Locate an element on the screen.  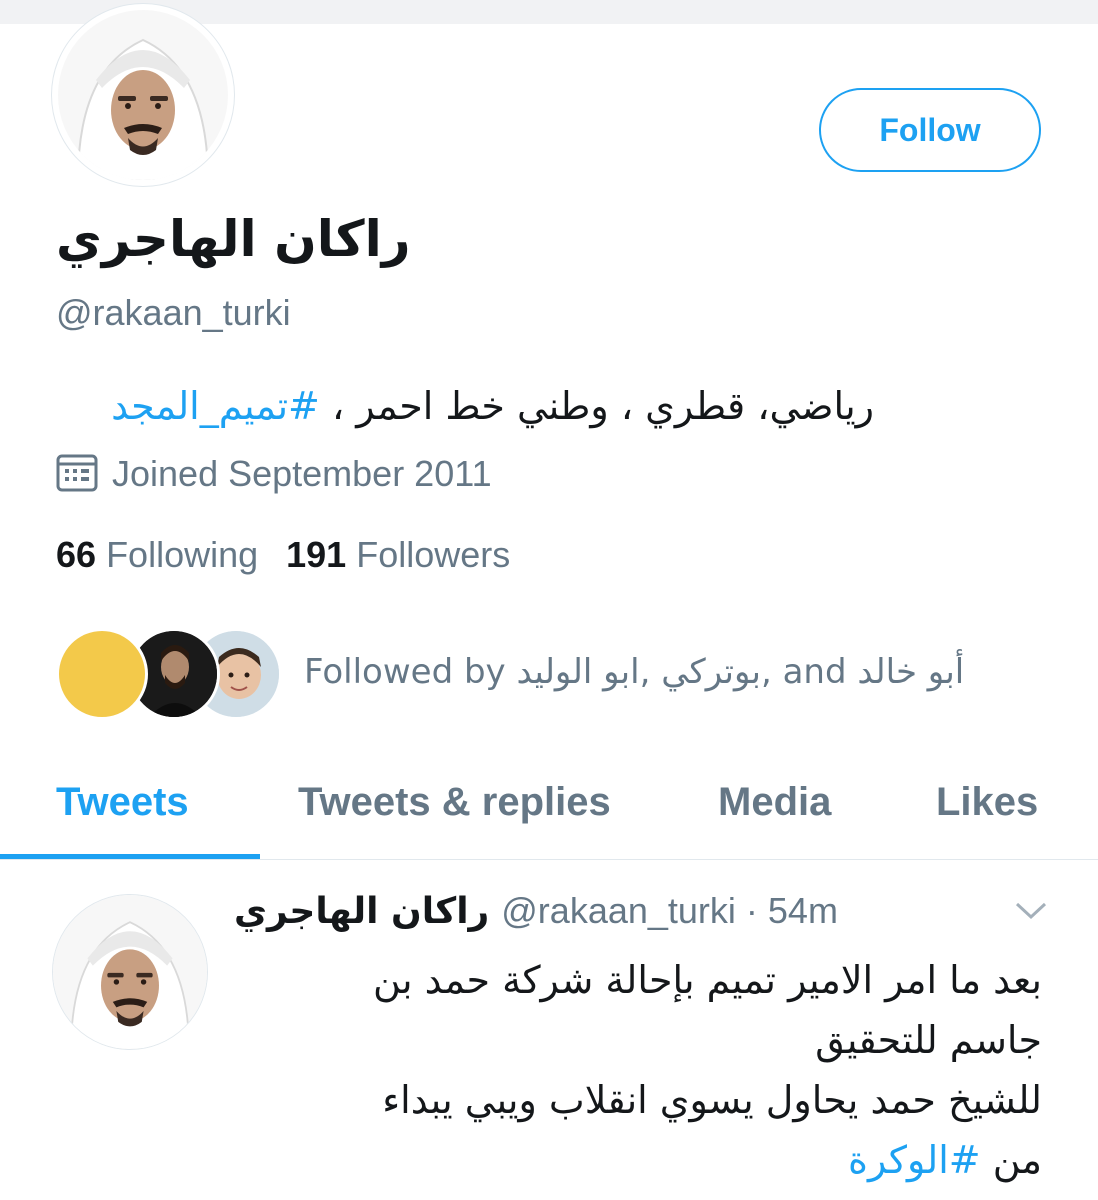
profile-bio: رياضي، قطري ، وطني خط احمر ، #تميم_المجد is located at coordinates (492, 406).